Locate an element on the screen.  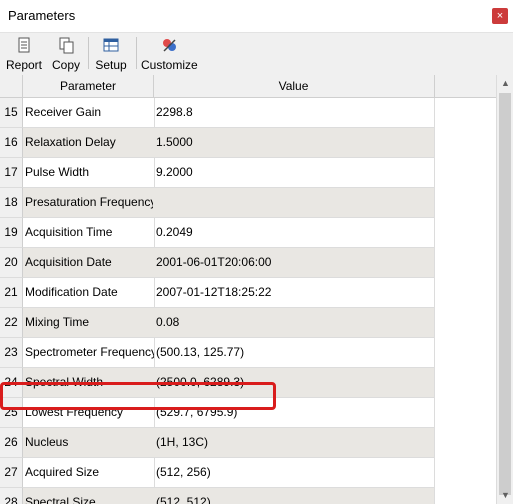
table-setup-icon is located at coordinates (111, 45).